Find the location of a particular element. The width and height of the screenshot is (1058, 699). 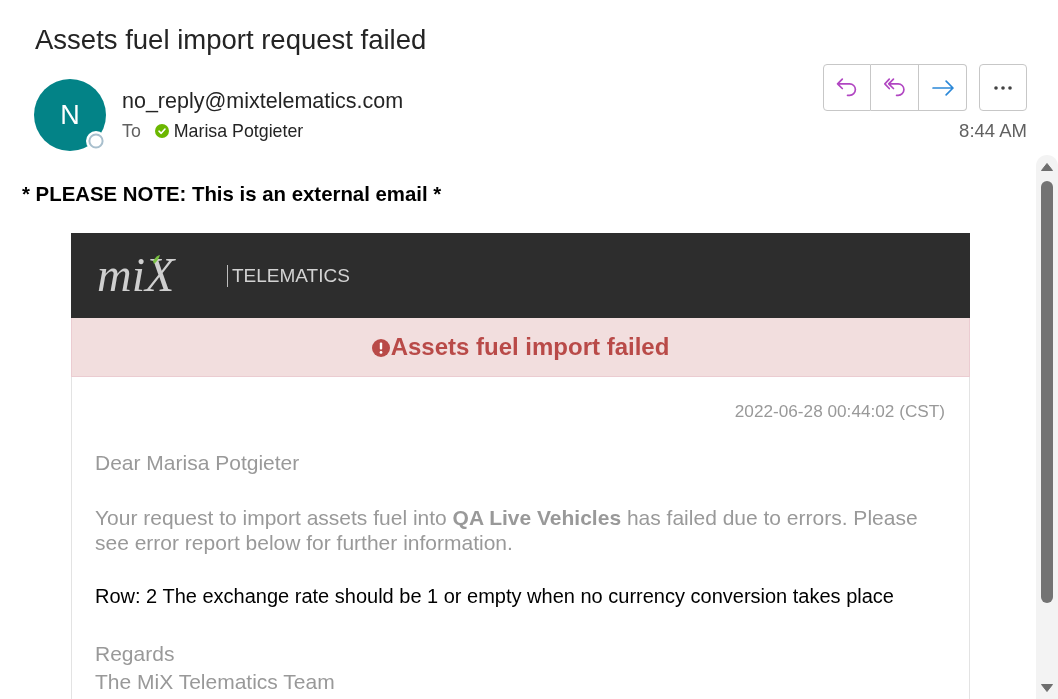

more-icon is located at coordinates (1003, 87).